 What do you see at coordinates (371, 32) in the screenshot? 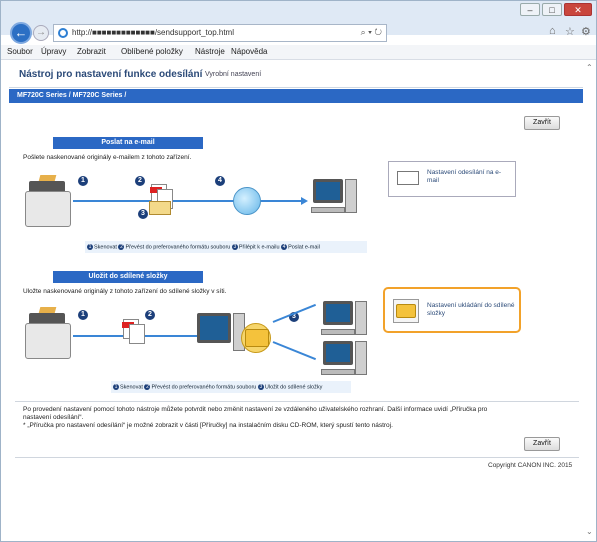
I see `address-tools: ⌕ ▾ ↻` at bounding box center [371, 32].